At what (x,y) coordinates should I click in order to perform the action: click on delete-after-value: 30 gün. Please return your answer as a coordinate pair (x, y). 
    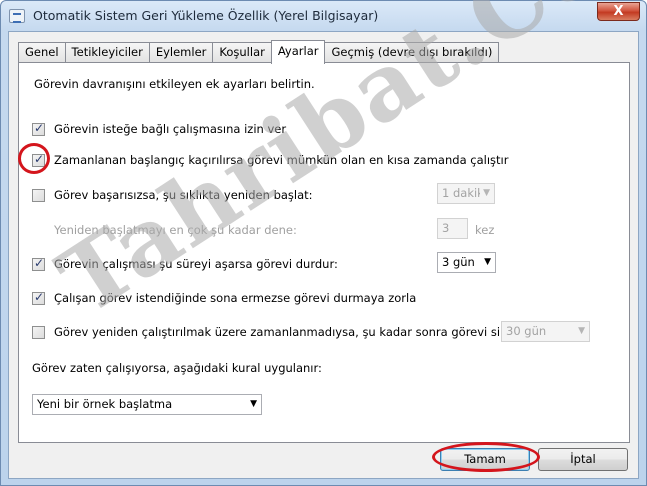
    Looking at the image, I should click on (526, 331).